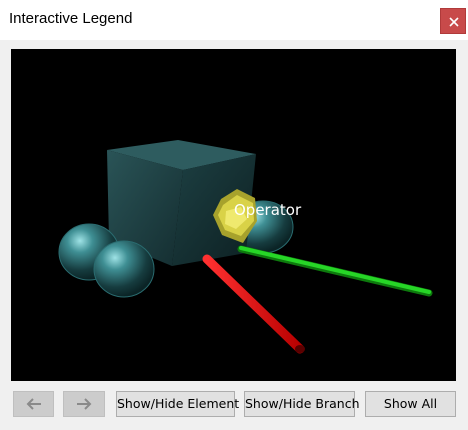 The image size is (468, 430). What do you see at coordinates (253, 304) in the screenshot?
I see `red-axis-rod` at bounding box center [253, 304].